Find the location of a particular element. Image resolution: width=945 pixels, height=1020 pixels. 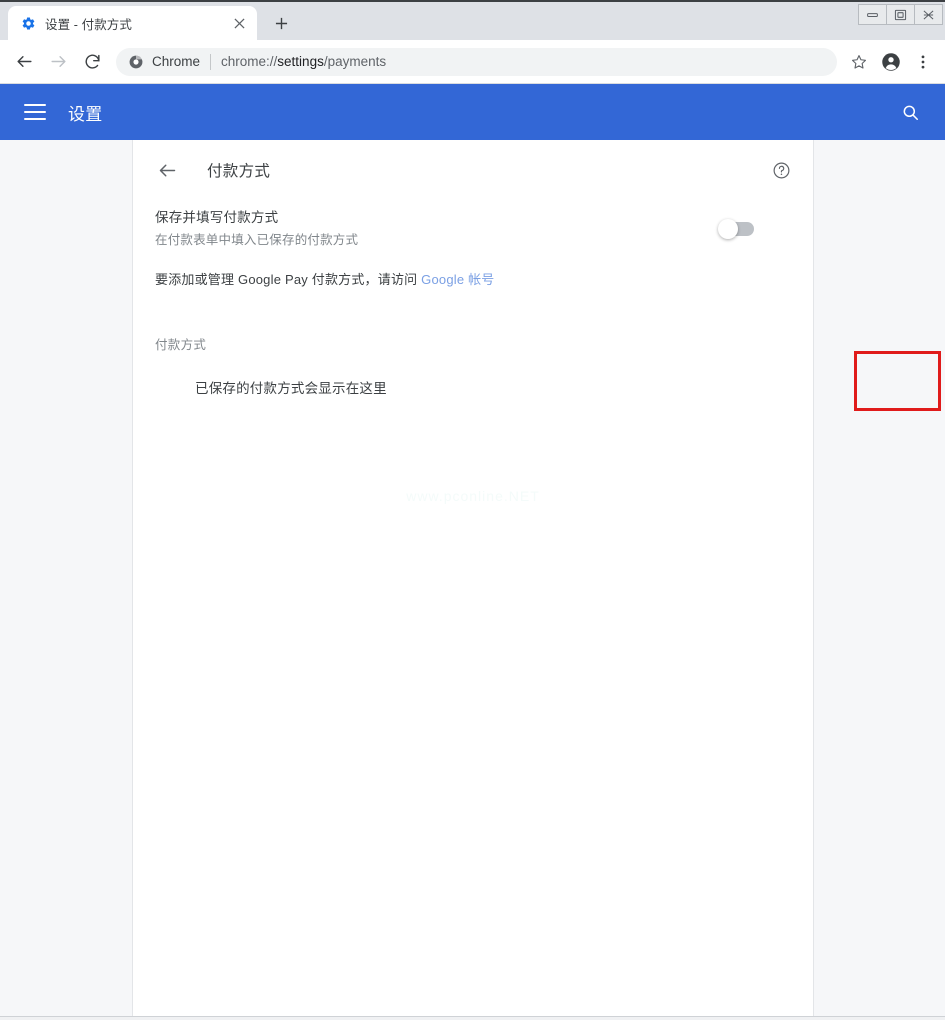

toggle-subtitle: 在付款表单中填入已保存的付款方式 is located at coordinates (257, 240).